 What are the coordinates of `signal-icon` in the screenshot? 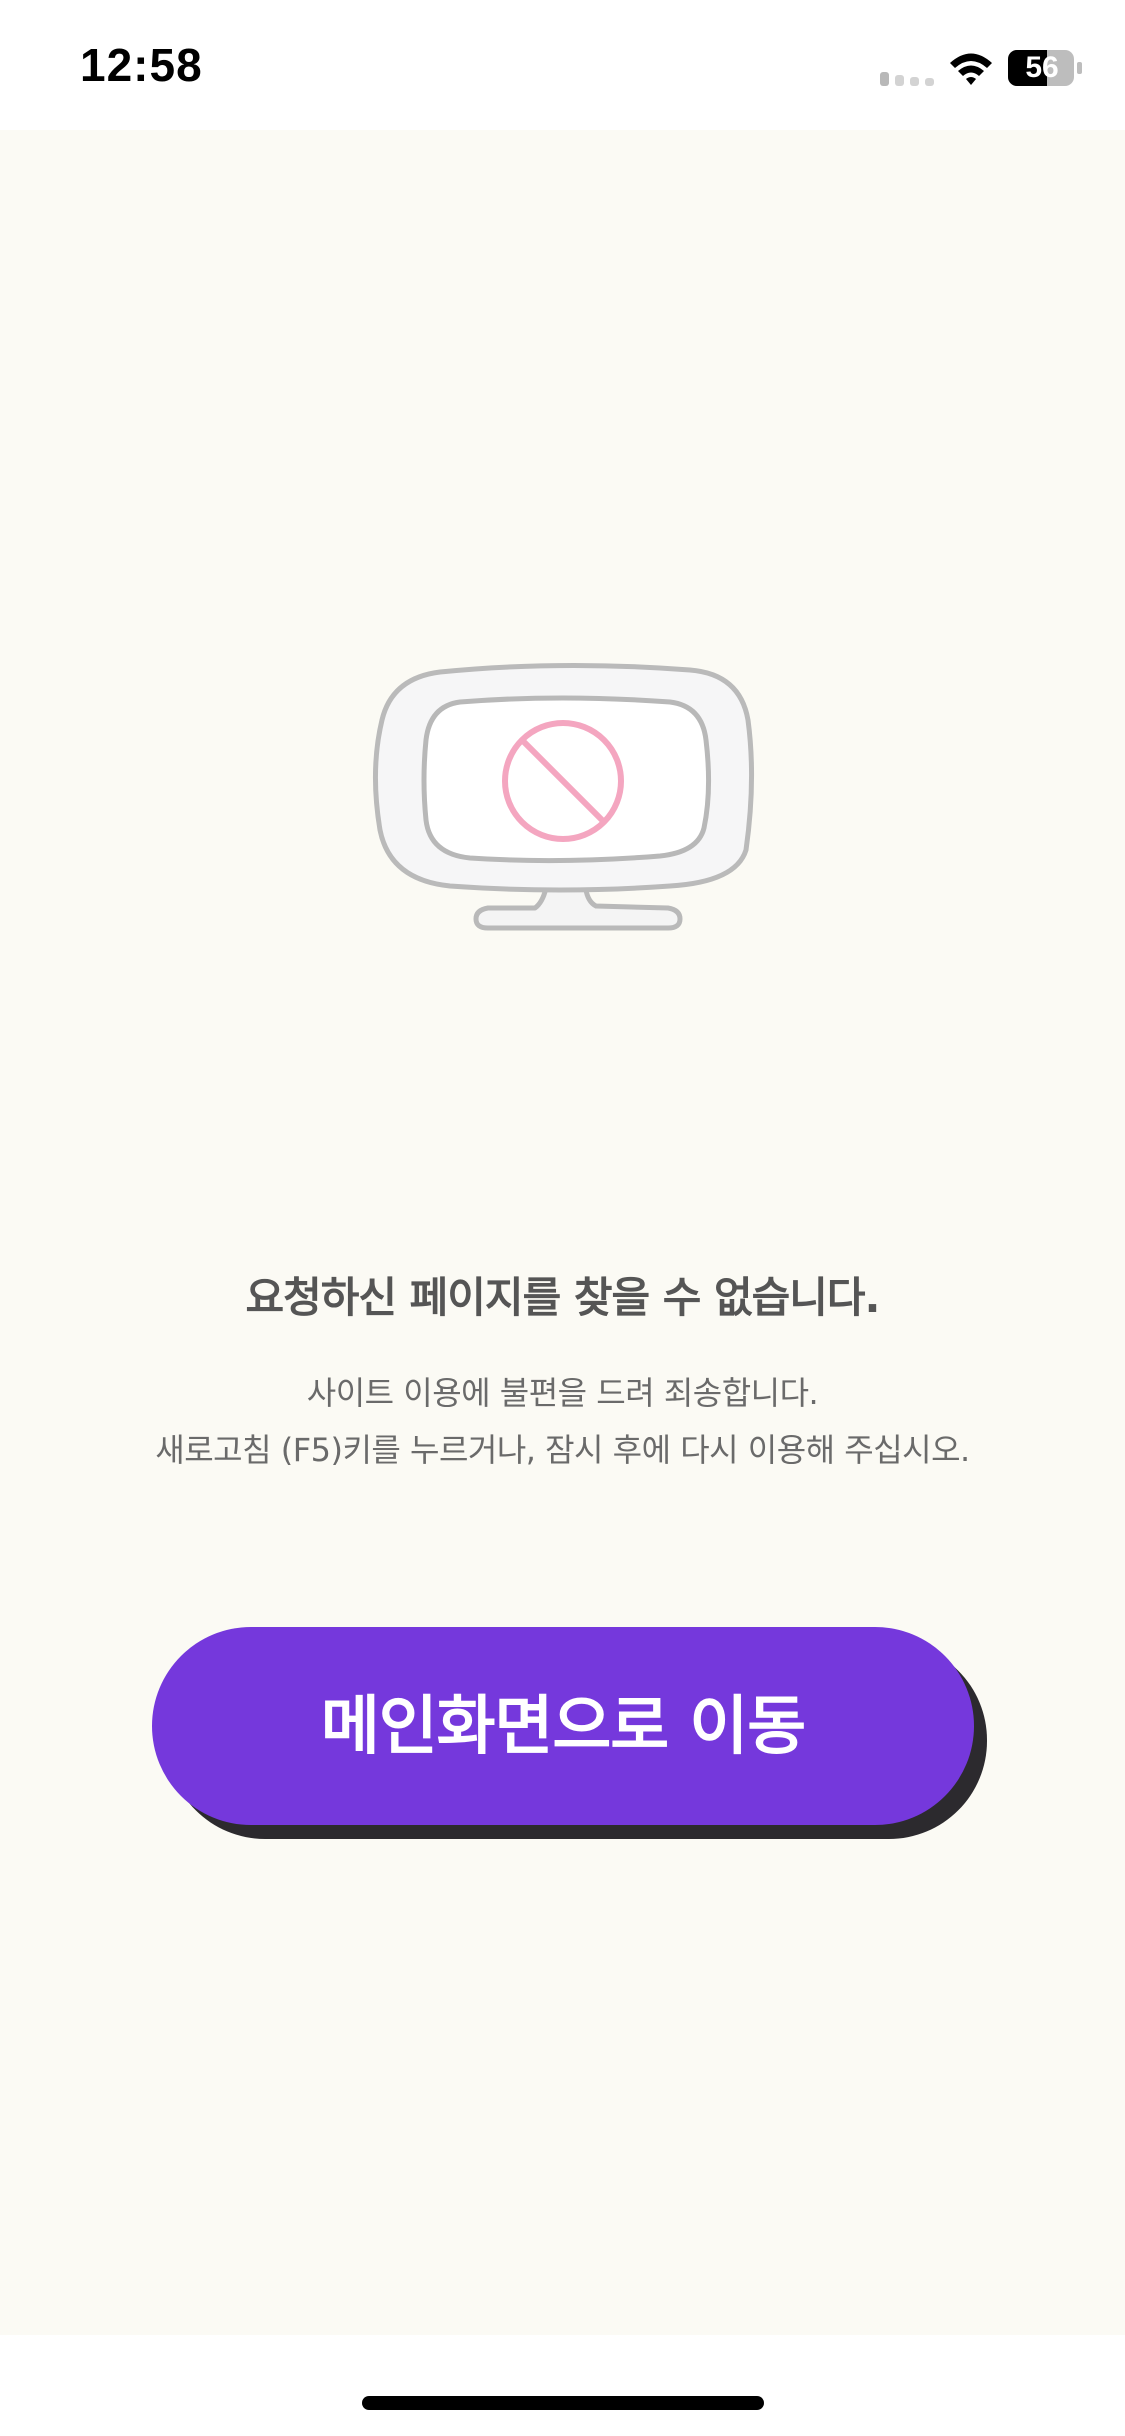 It's located at (907, 79).